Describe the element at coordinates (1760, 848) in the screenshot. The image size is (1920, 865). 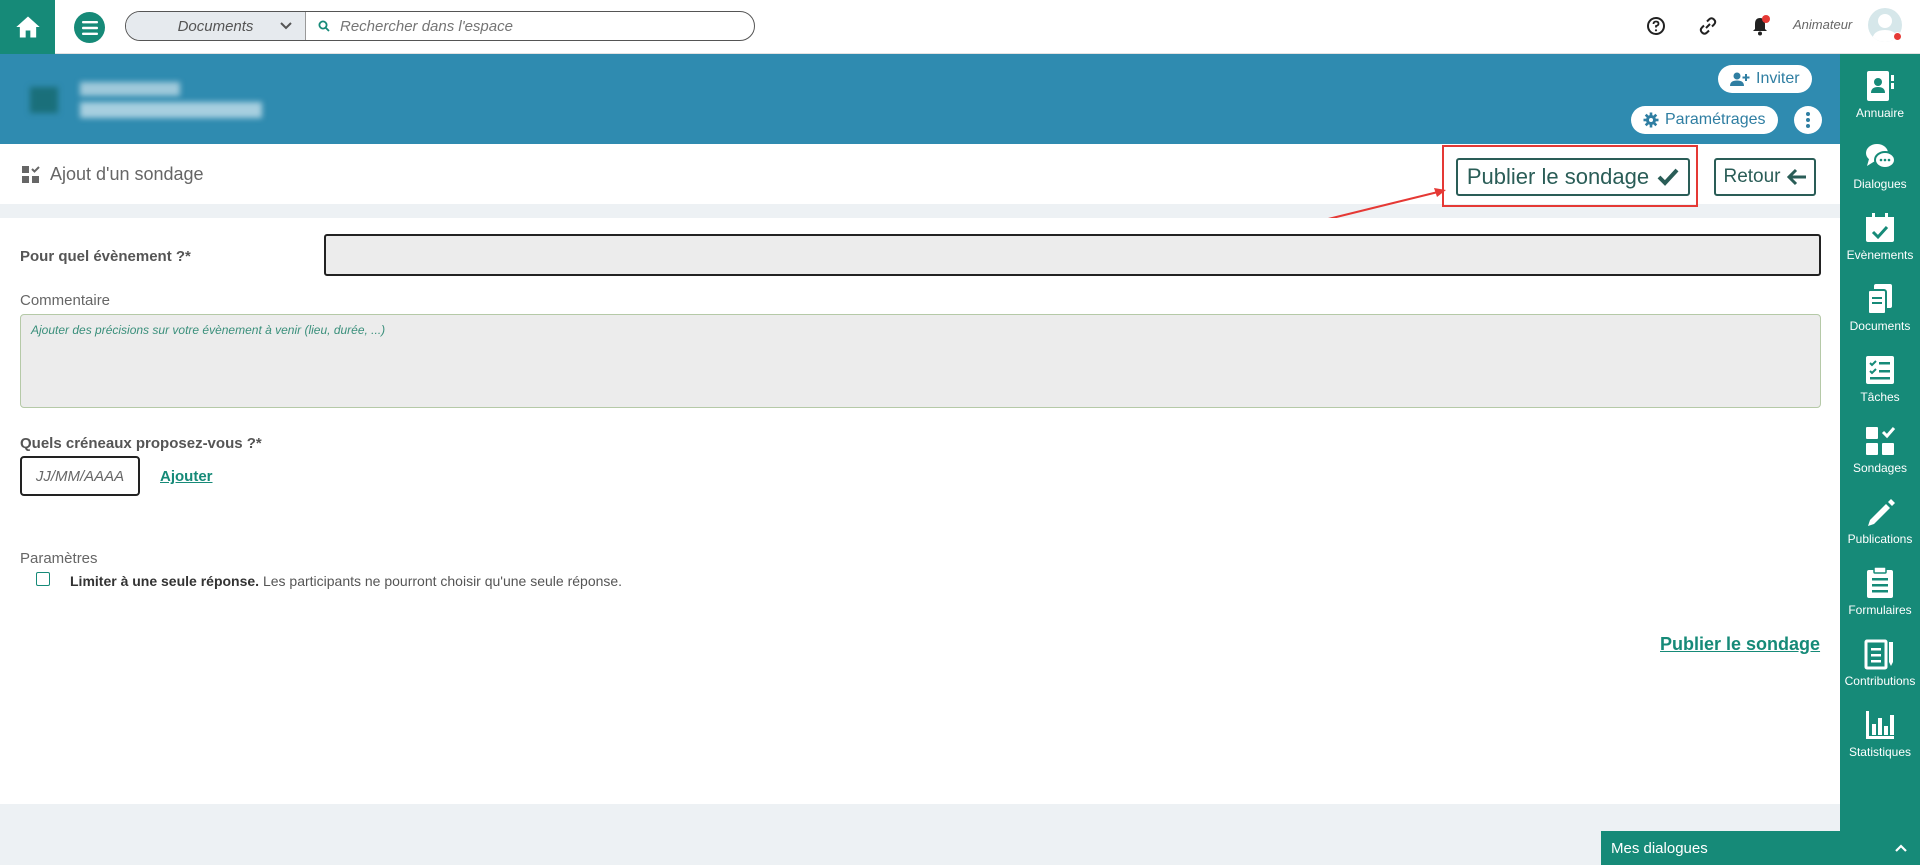
I see `my-dialogs-bar: Mes dialogues` at that location.